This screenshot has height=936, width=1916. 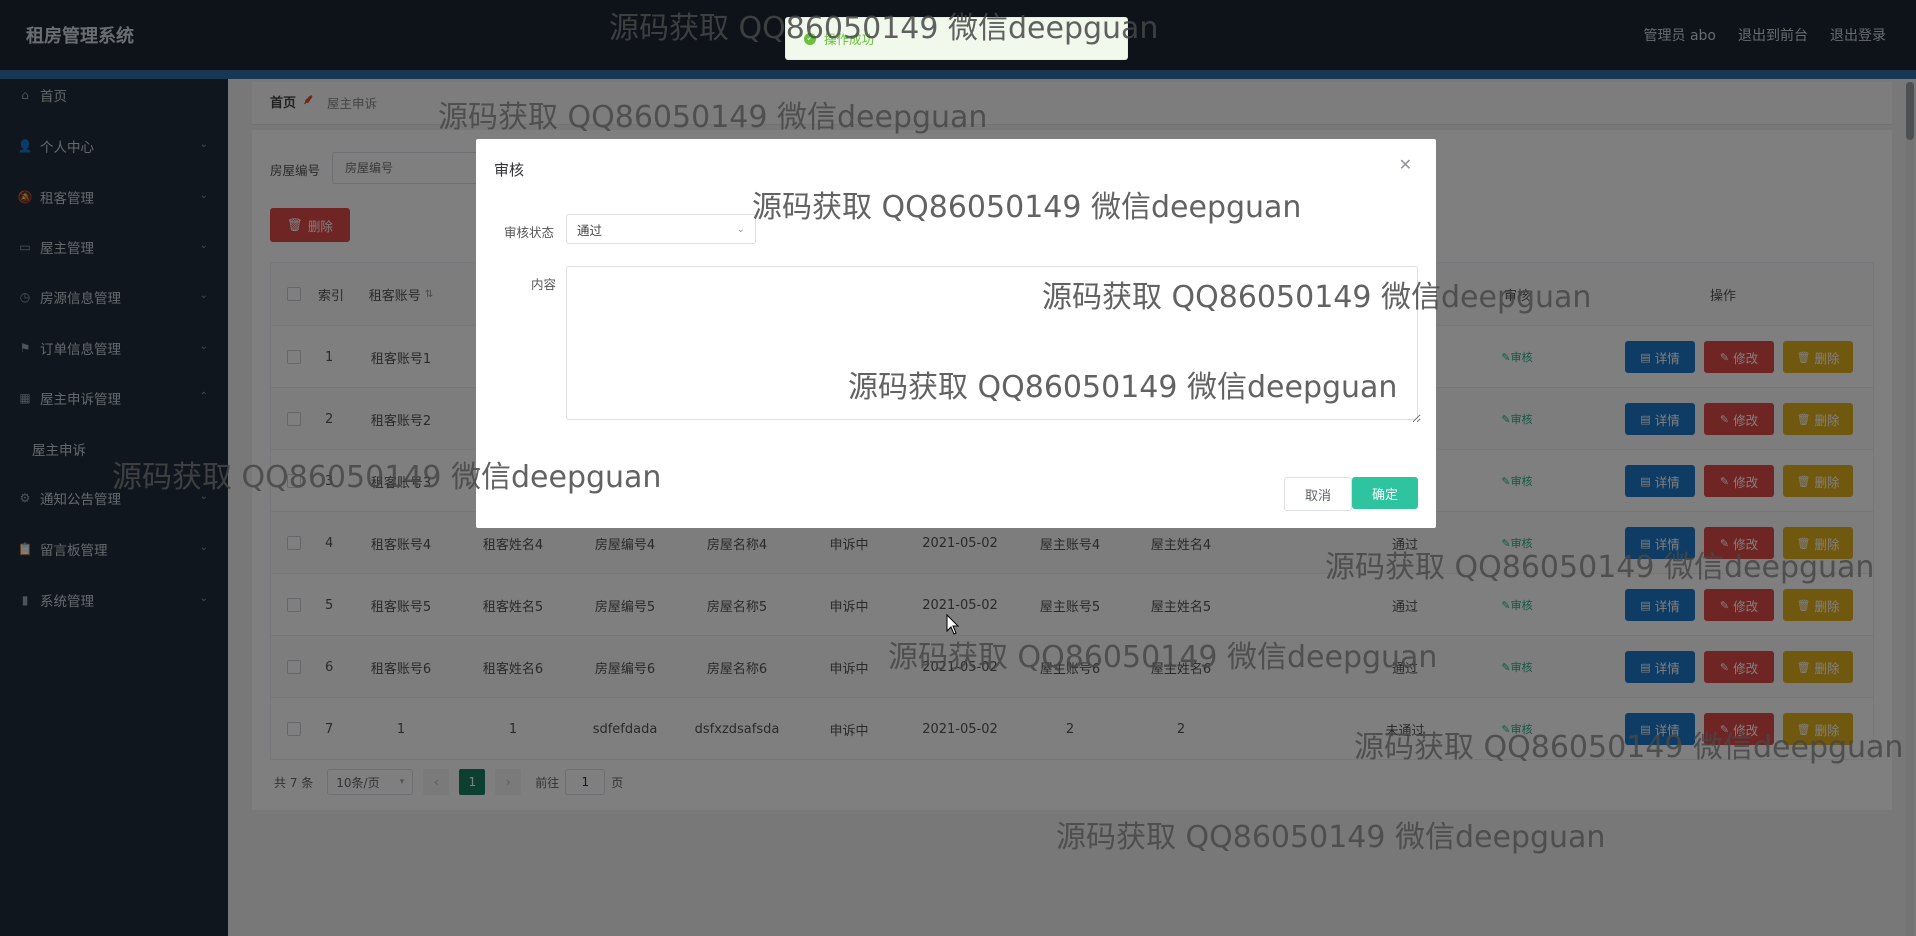 I want to click on confirm-button: 确定, so click(x=1385, y=493).